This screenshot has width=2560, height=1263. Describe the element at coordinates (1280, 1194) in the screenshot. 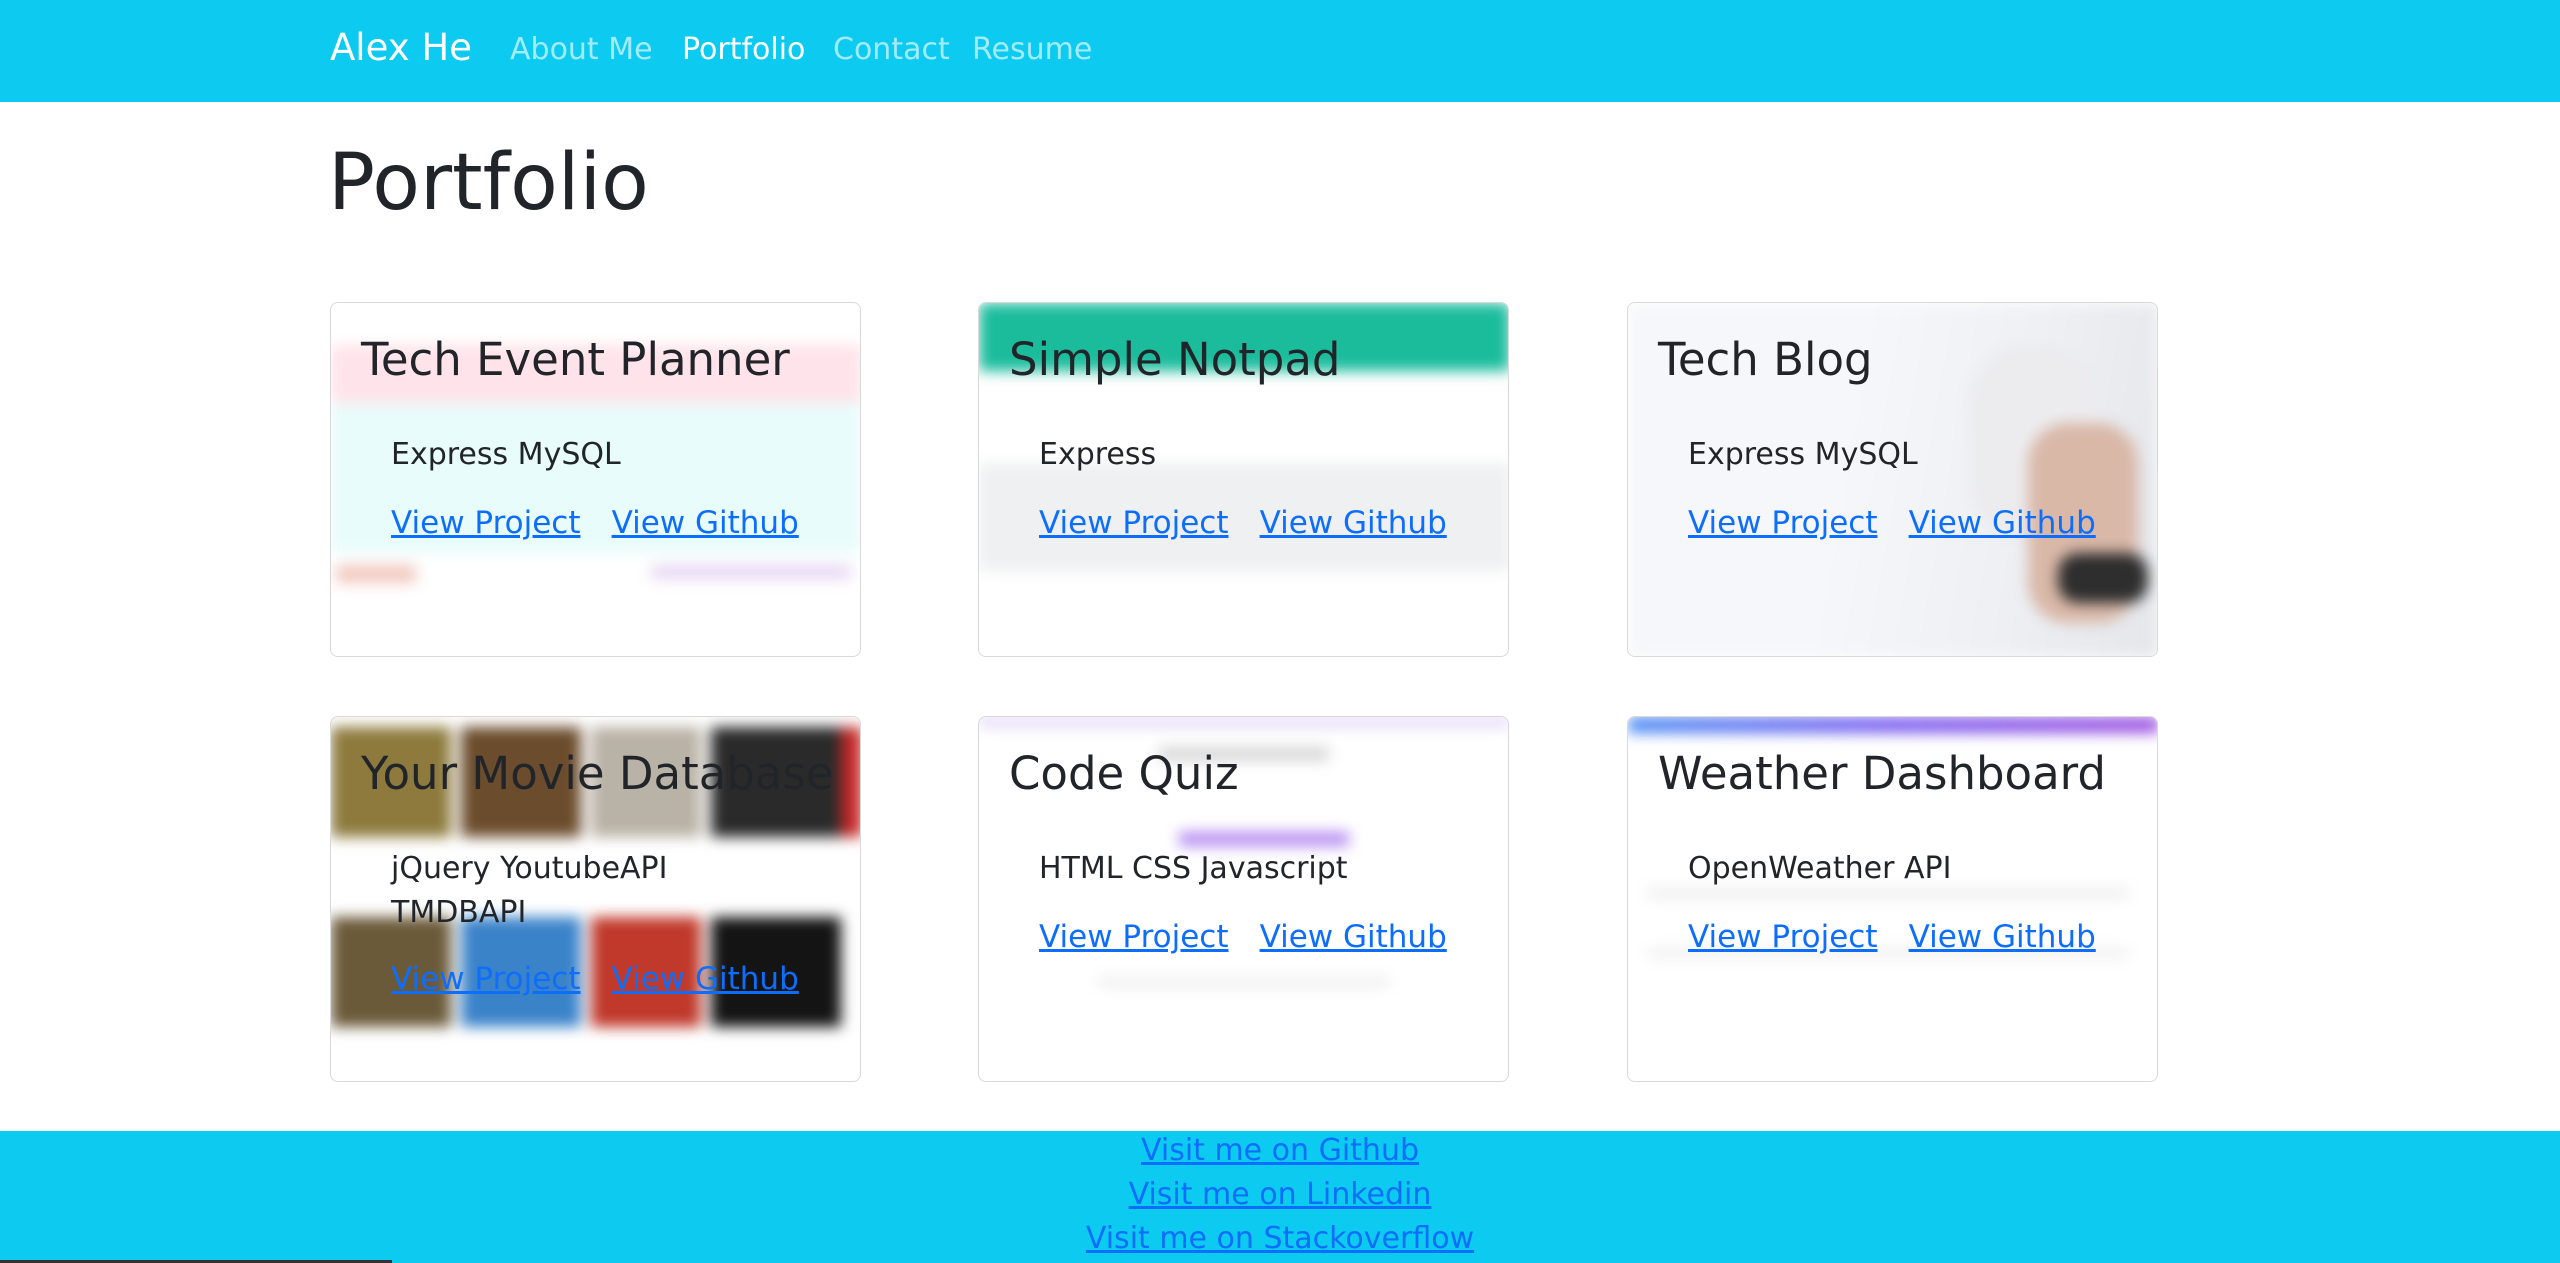

I see `footer-linkedin-link: Visit me on Linkedin` at that location.